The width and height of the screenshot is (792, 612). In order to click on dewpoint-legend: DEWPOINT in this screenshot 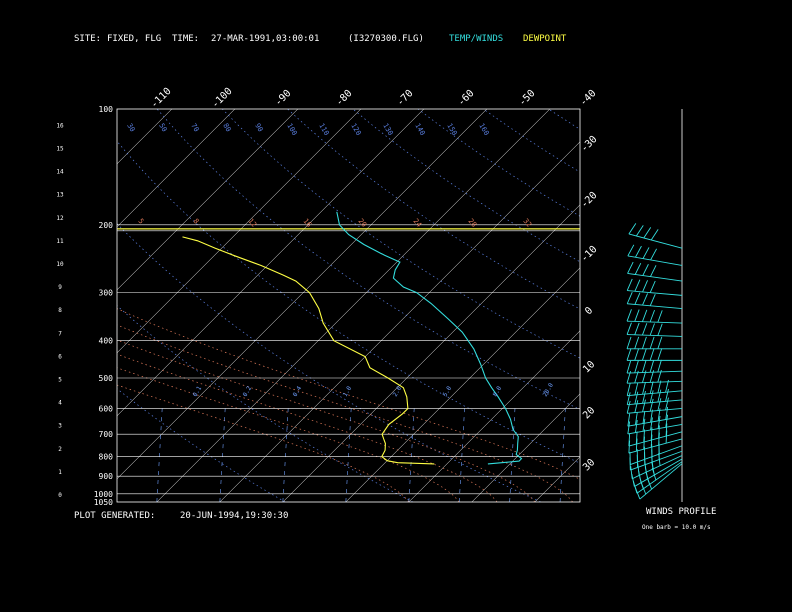, I will do `click(545, 39)`.